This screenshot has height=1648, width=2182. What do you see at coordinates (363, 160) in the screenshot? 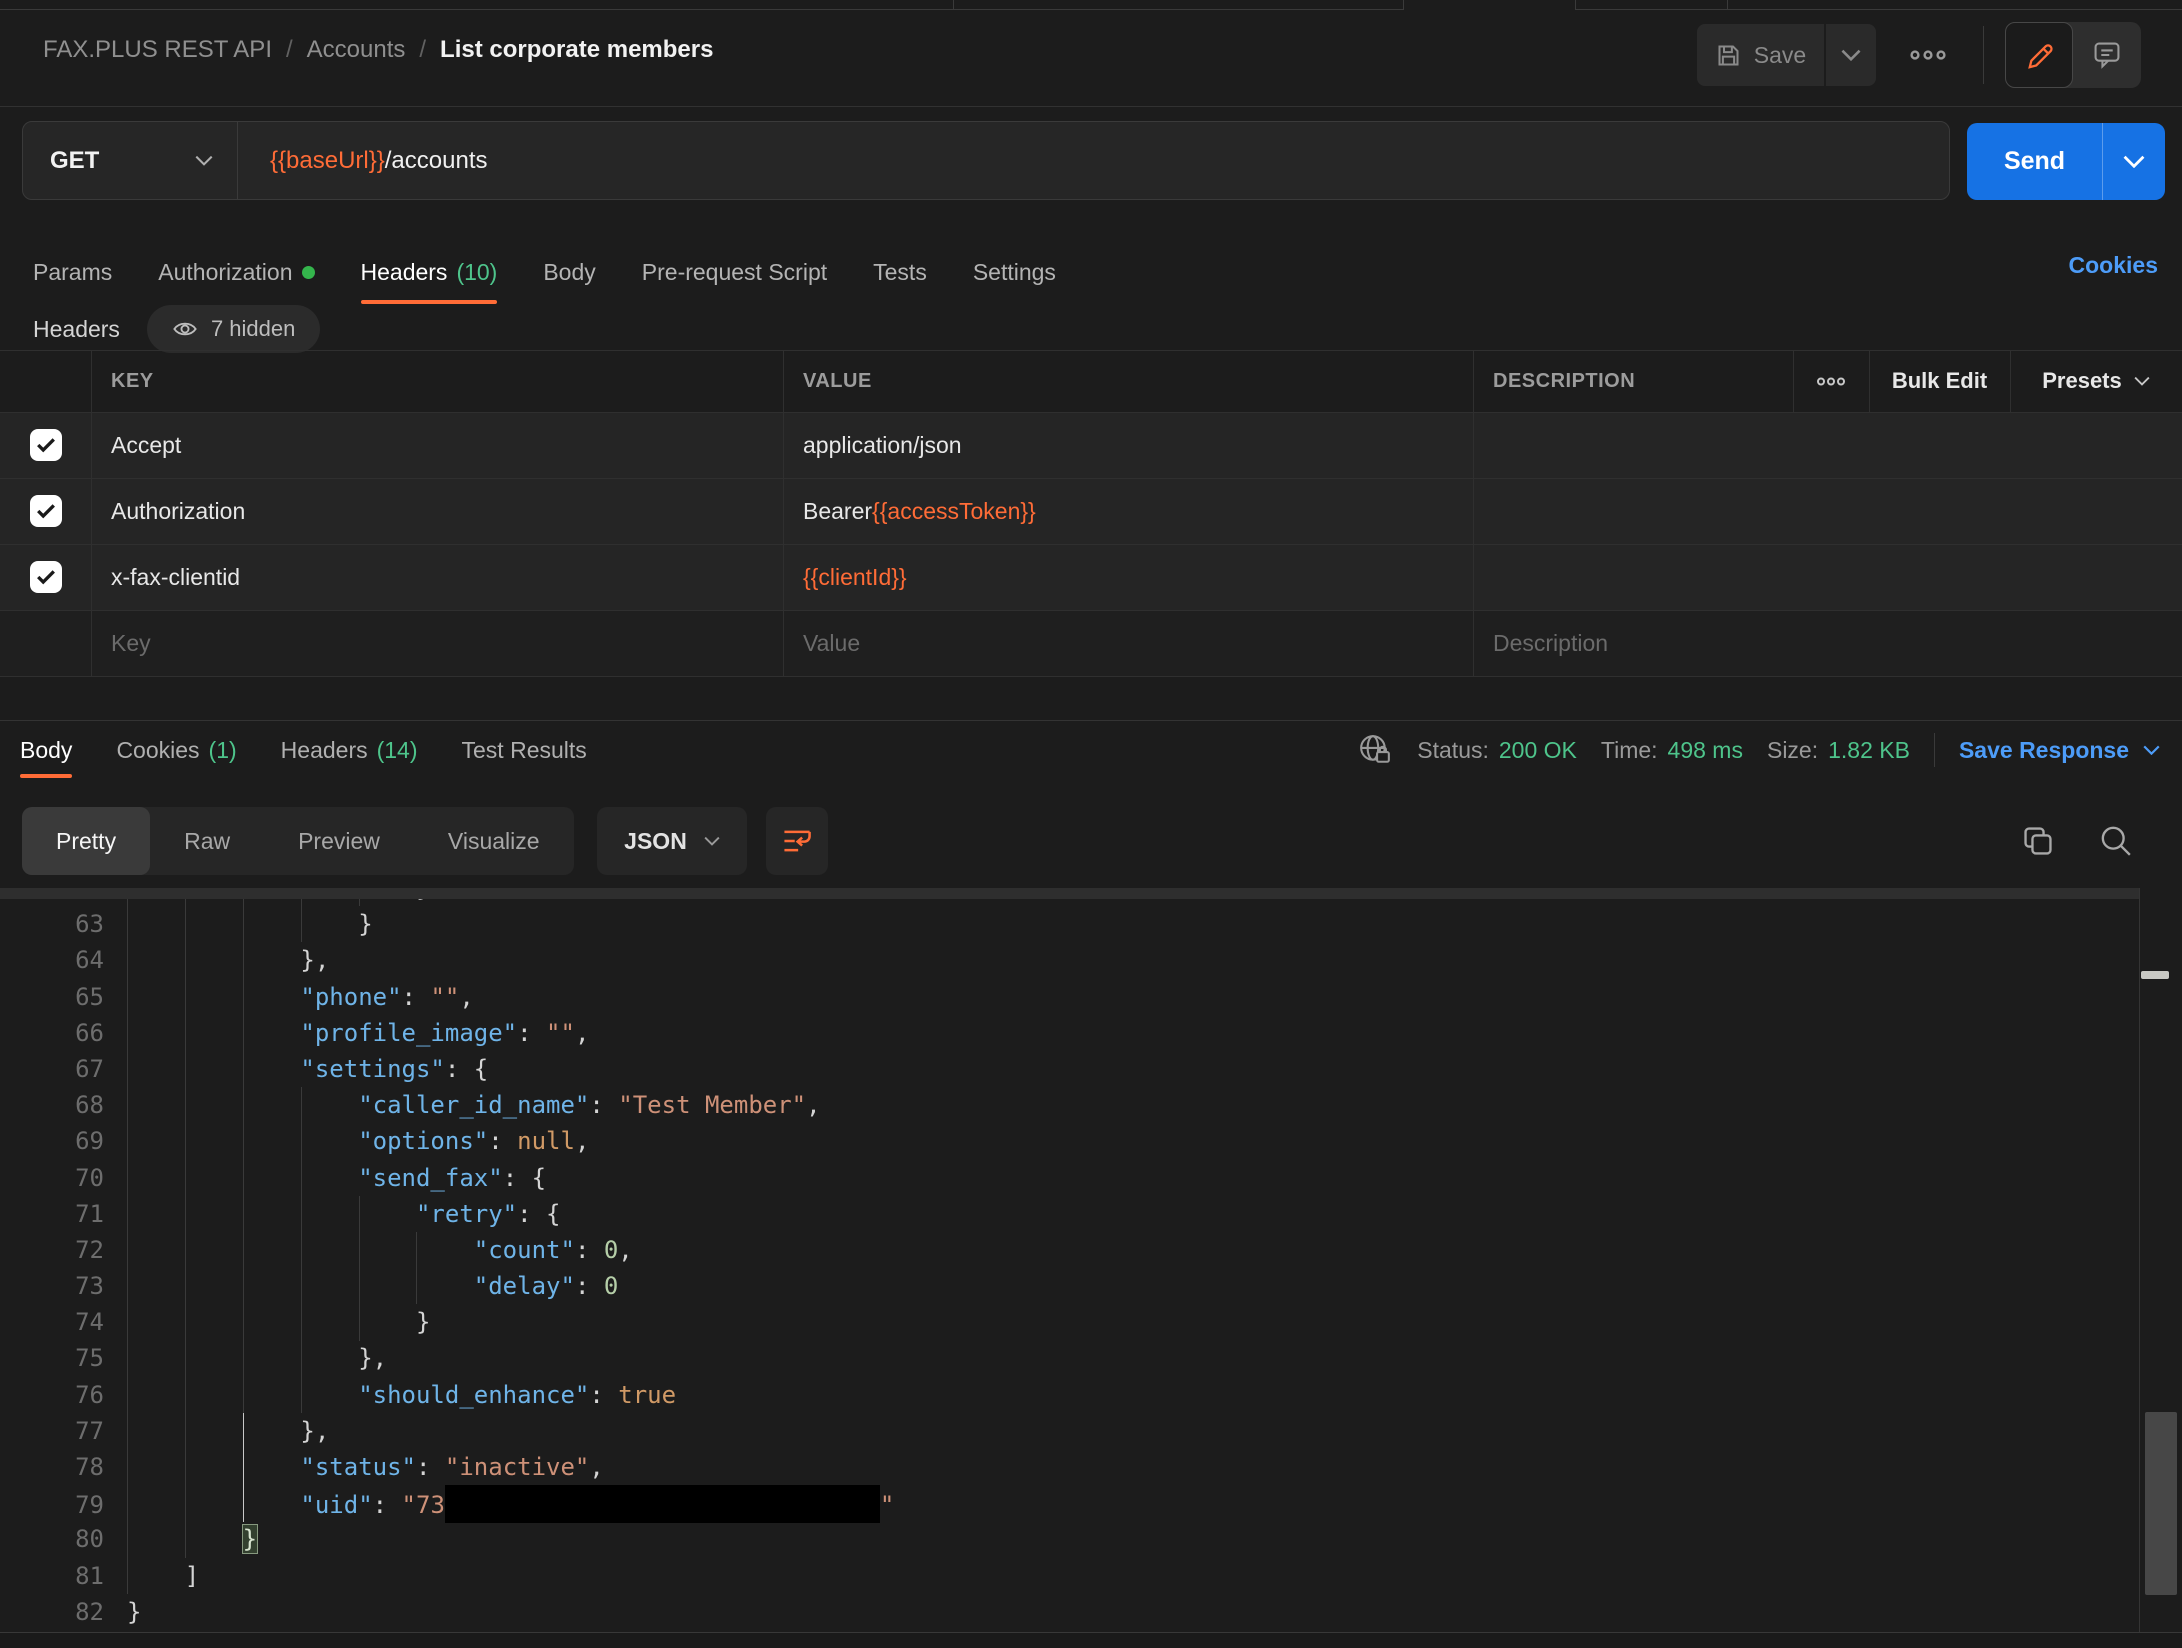
I see `url-input: {{baseUrl}}/accounts` at bounding box center [363, 160].